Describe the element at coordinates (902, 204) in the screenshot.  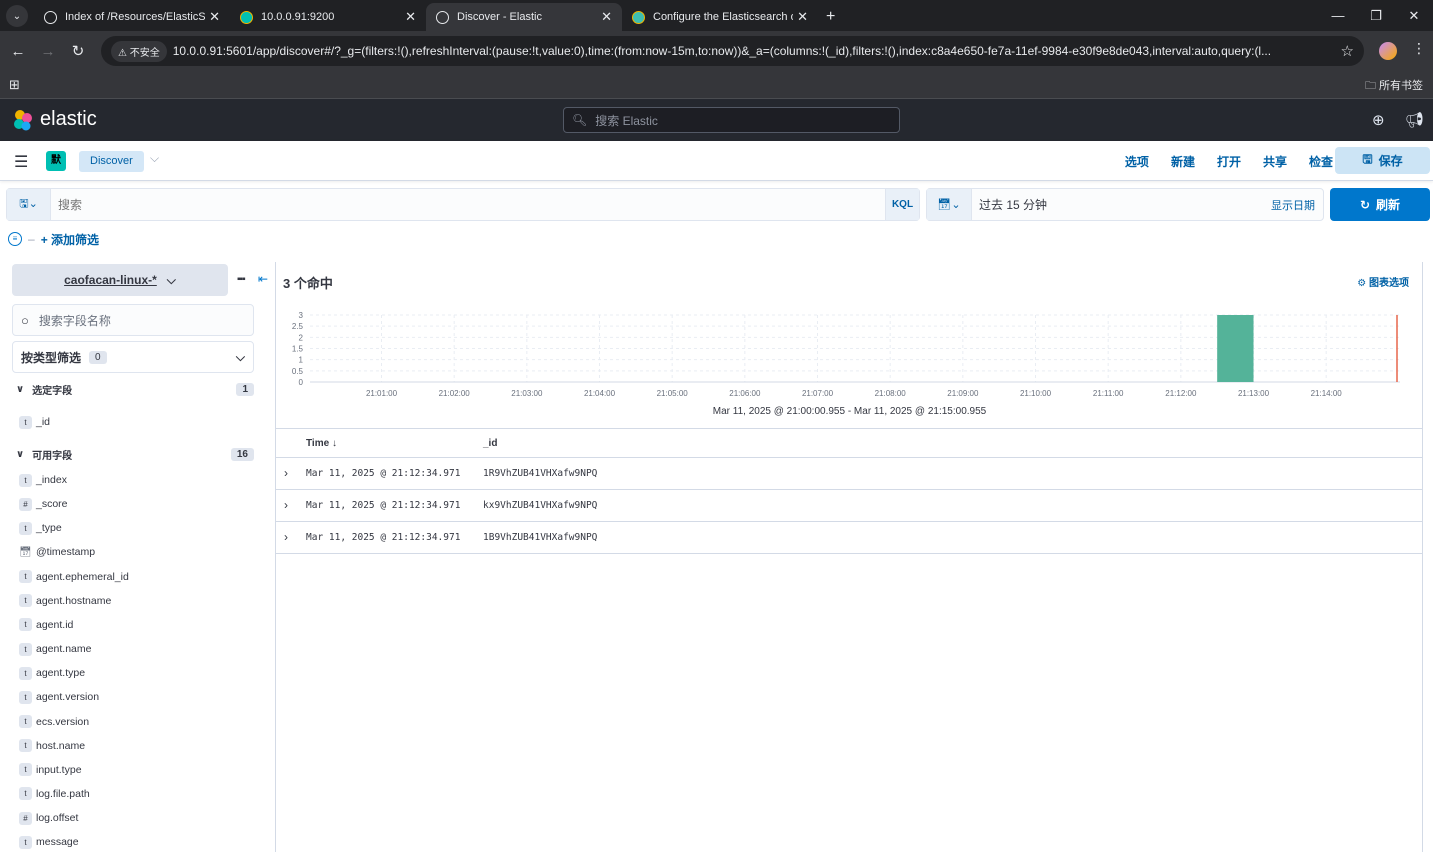
I see `kql-toggle: KQL` at that location.